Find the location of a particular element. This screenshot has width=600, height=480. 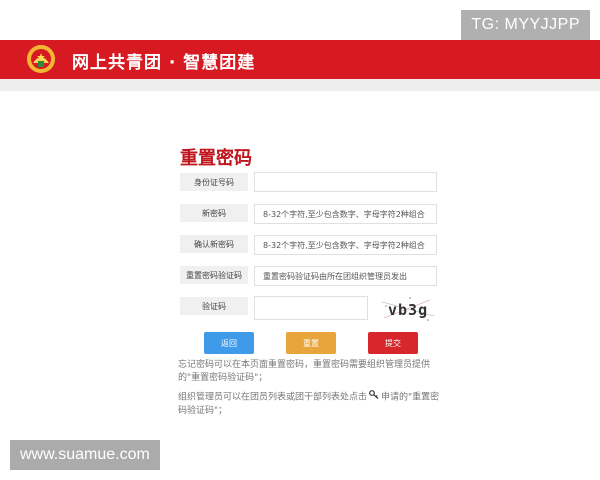

captcha-image: vb3g is located at coordinates (408, 309).